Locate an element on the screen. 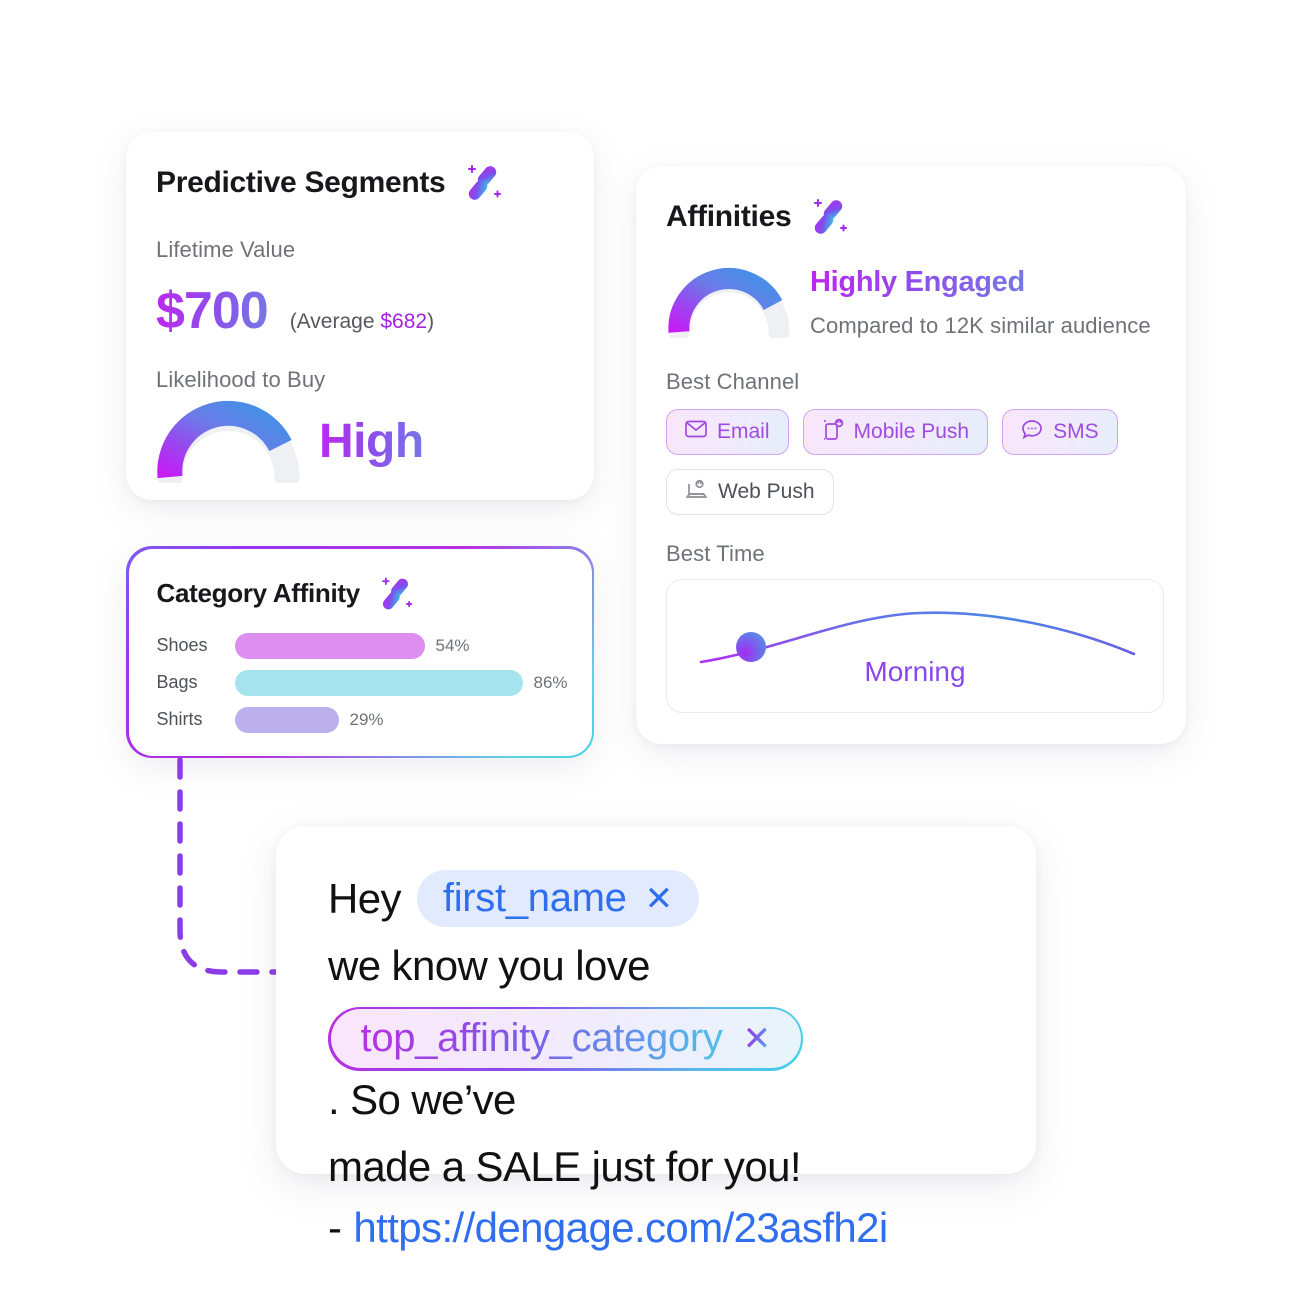  chart-row: Shoes 54% is located at coordinates (360, 646).